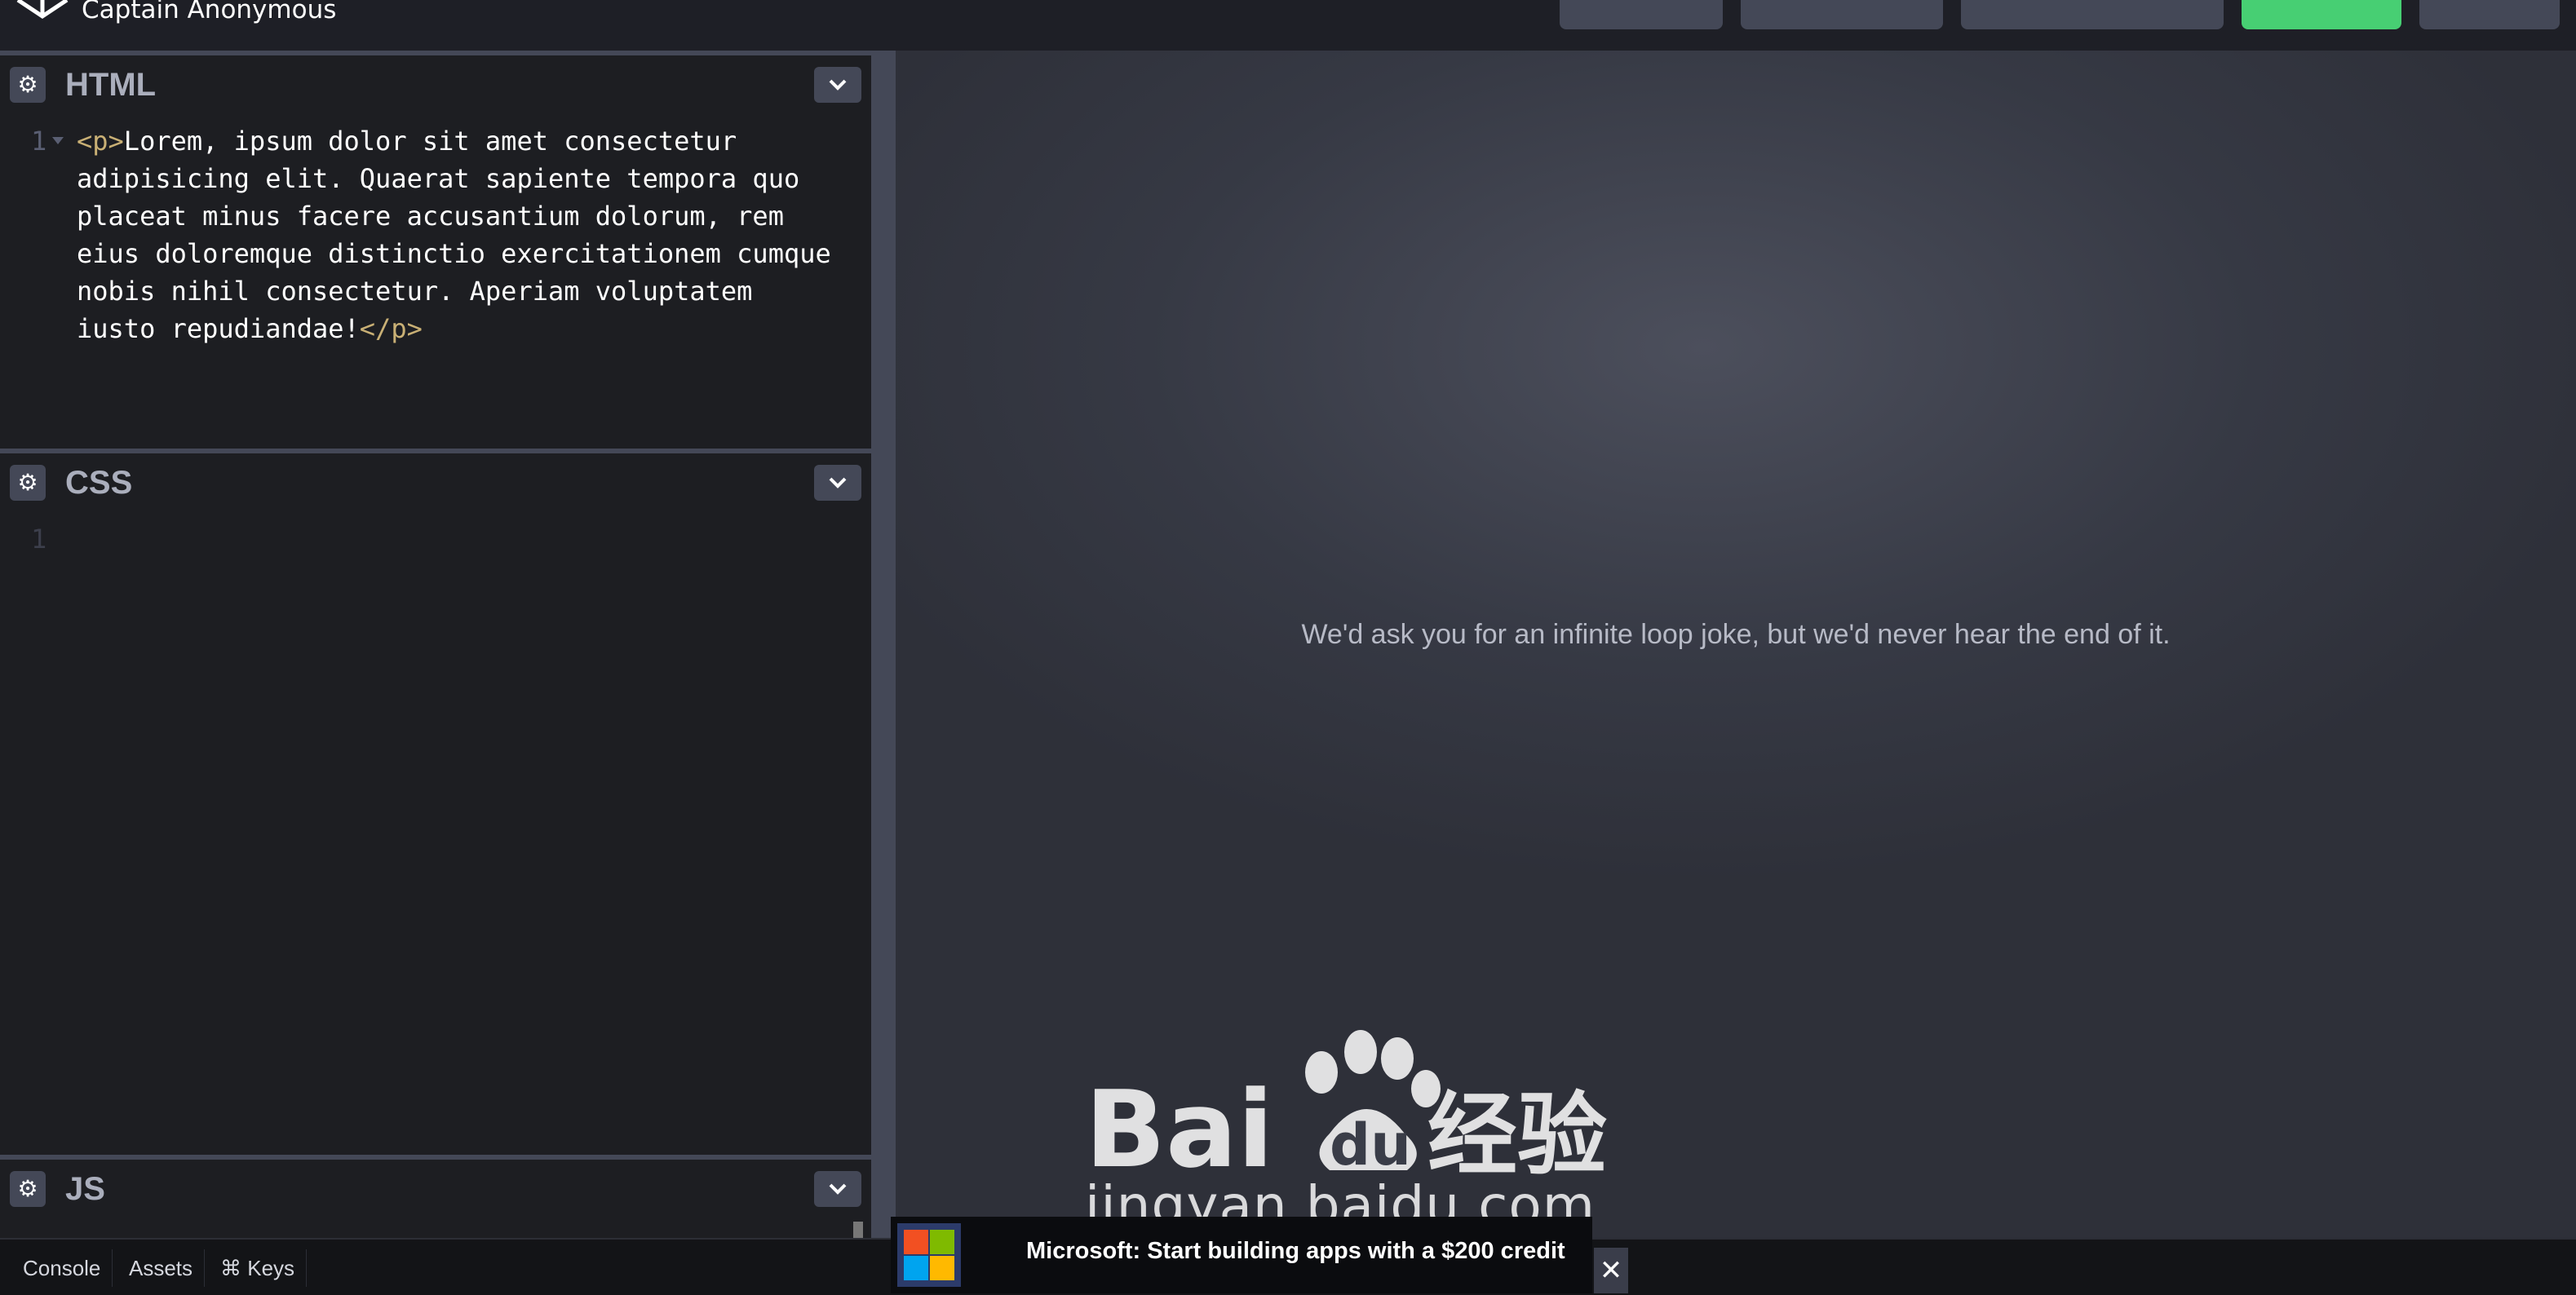 The image size is (2576, 1295). What do you see at coordinates (929, 1255) in the screenshot?
I see `microsoft-logo-icon` at bounding box center [929, 1255].